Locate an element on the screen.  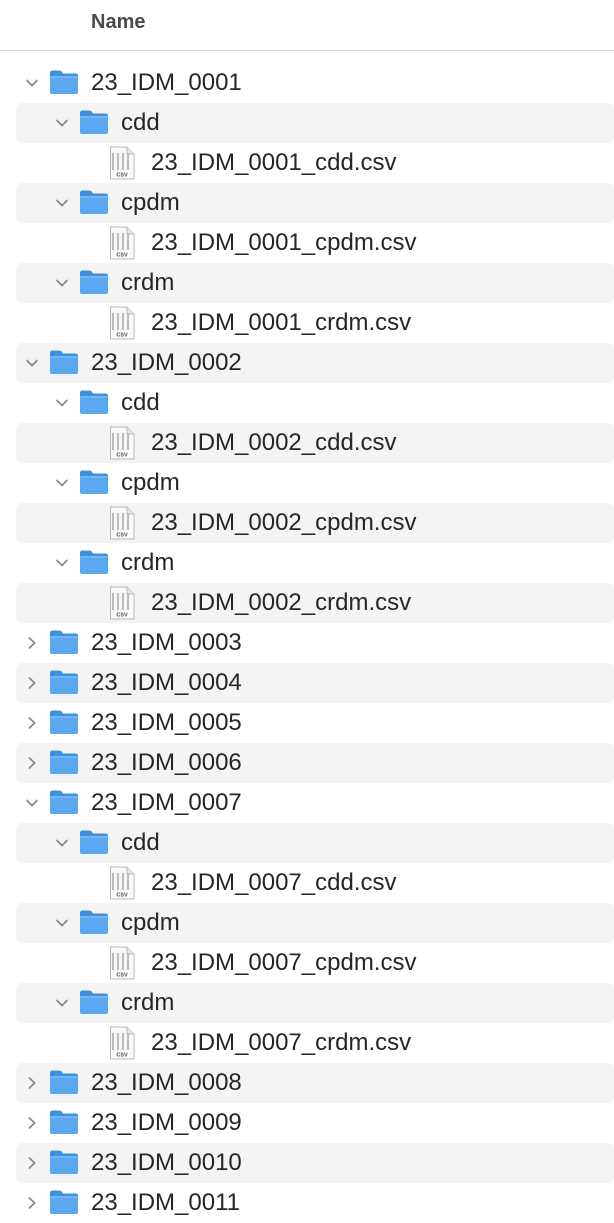
folder-name: 23_IDM_0006 is located at coordinates (166, 762).